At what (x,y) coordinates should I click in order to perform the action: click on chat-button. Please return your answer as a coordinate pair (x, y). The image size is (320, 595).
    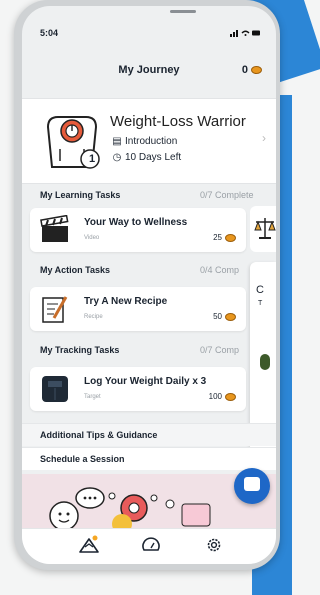
    Looking at the image, I should click on (252, 486).